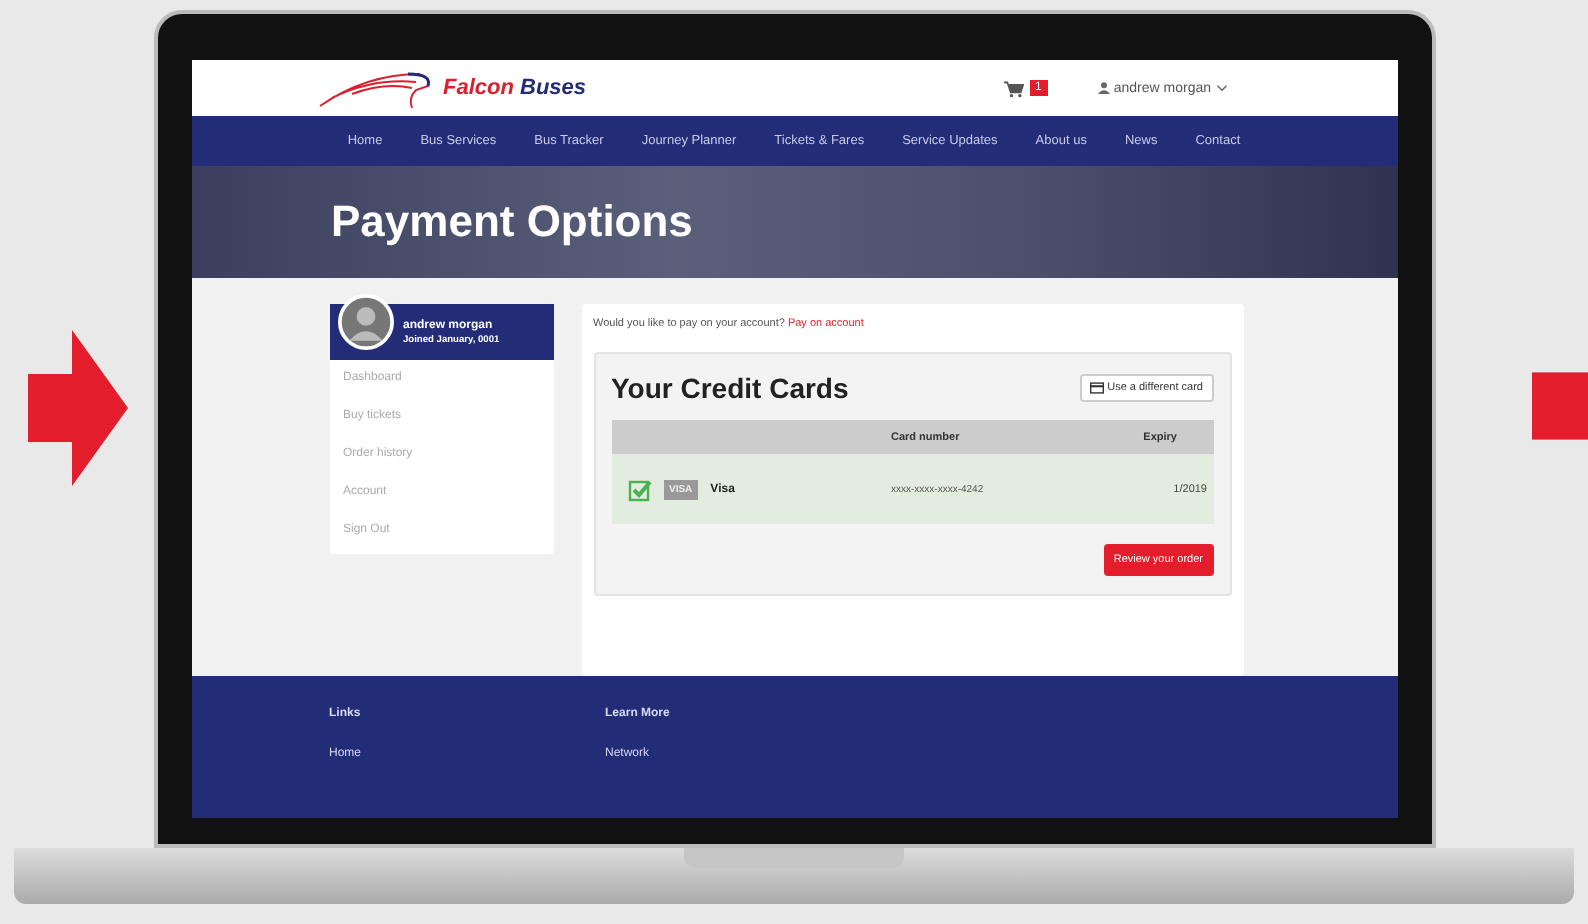  Describe the element at coordinates (512, 222) in the screenshot. I see `page-title: Payment Options` at that location.